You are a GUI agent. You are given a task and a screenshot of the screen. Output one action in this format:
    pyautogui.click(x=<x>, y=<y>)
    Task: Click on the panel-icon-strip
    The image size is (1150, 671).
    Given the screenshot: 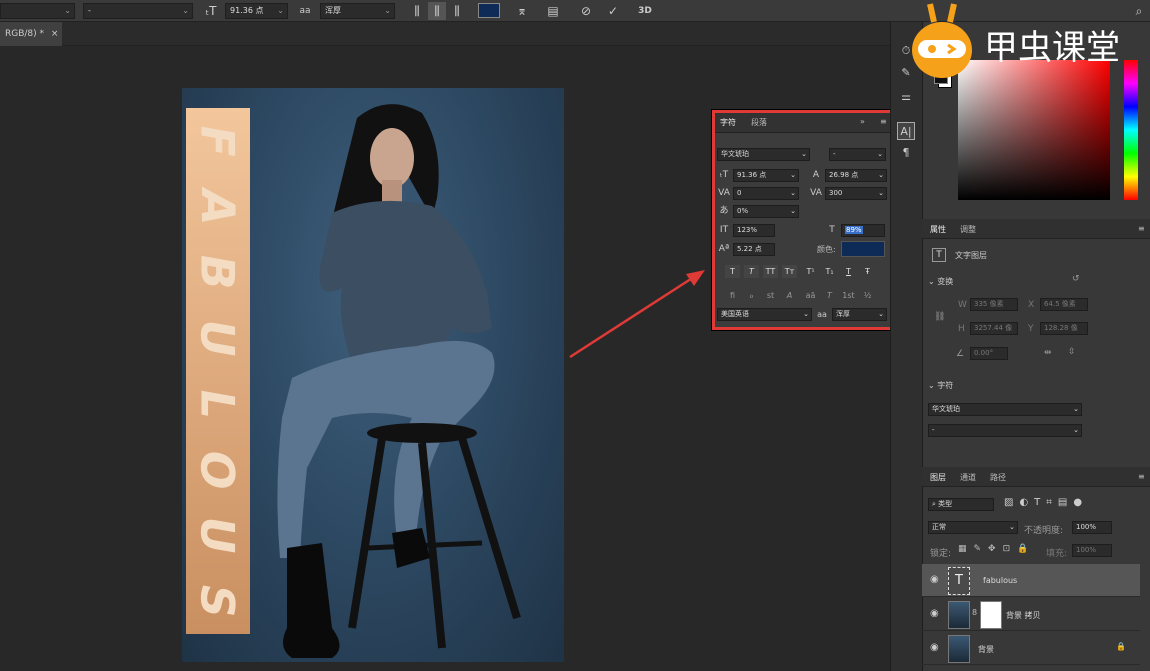 What is the action you would take?
    pyautogui.click(x=906, y=346)
    